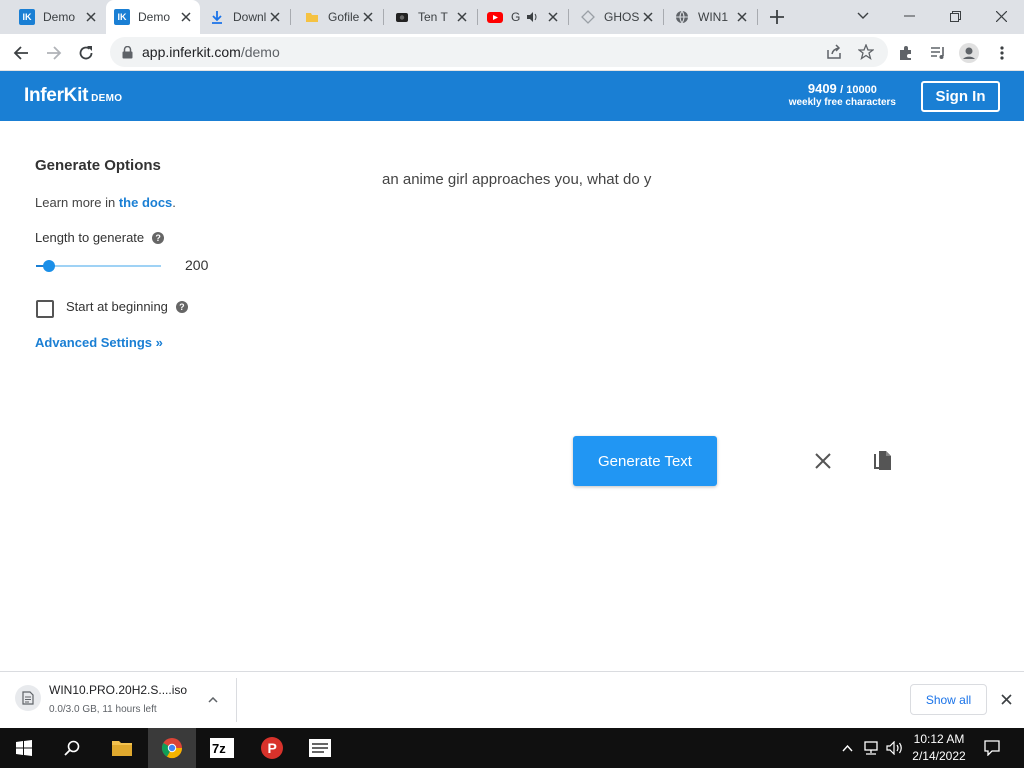 Image resolution: width=1024 pixels, height=768 pixels. What do you see at coordinates (260, 52) in the screenshot?
I see `url-path: /demo` at bounding box center [260, 52].